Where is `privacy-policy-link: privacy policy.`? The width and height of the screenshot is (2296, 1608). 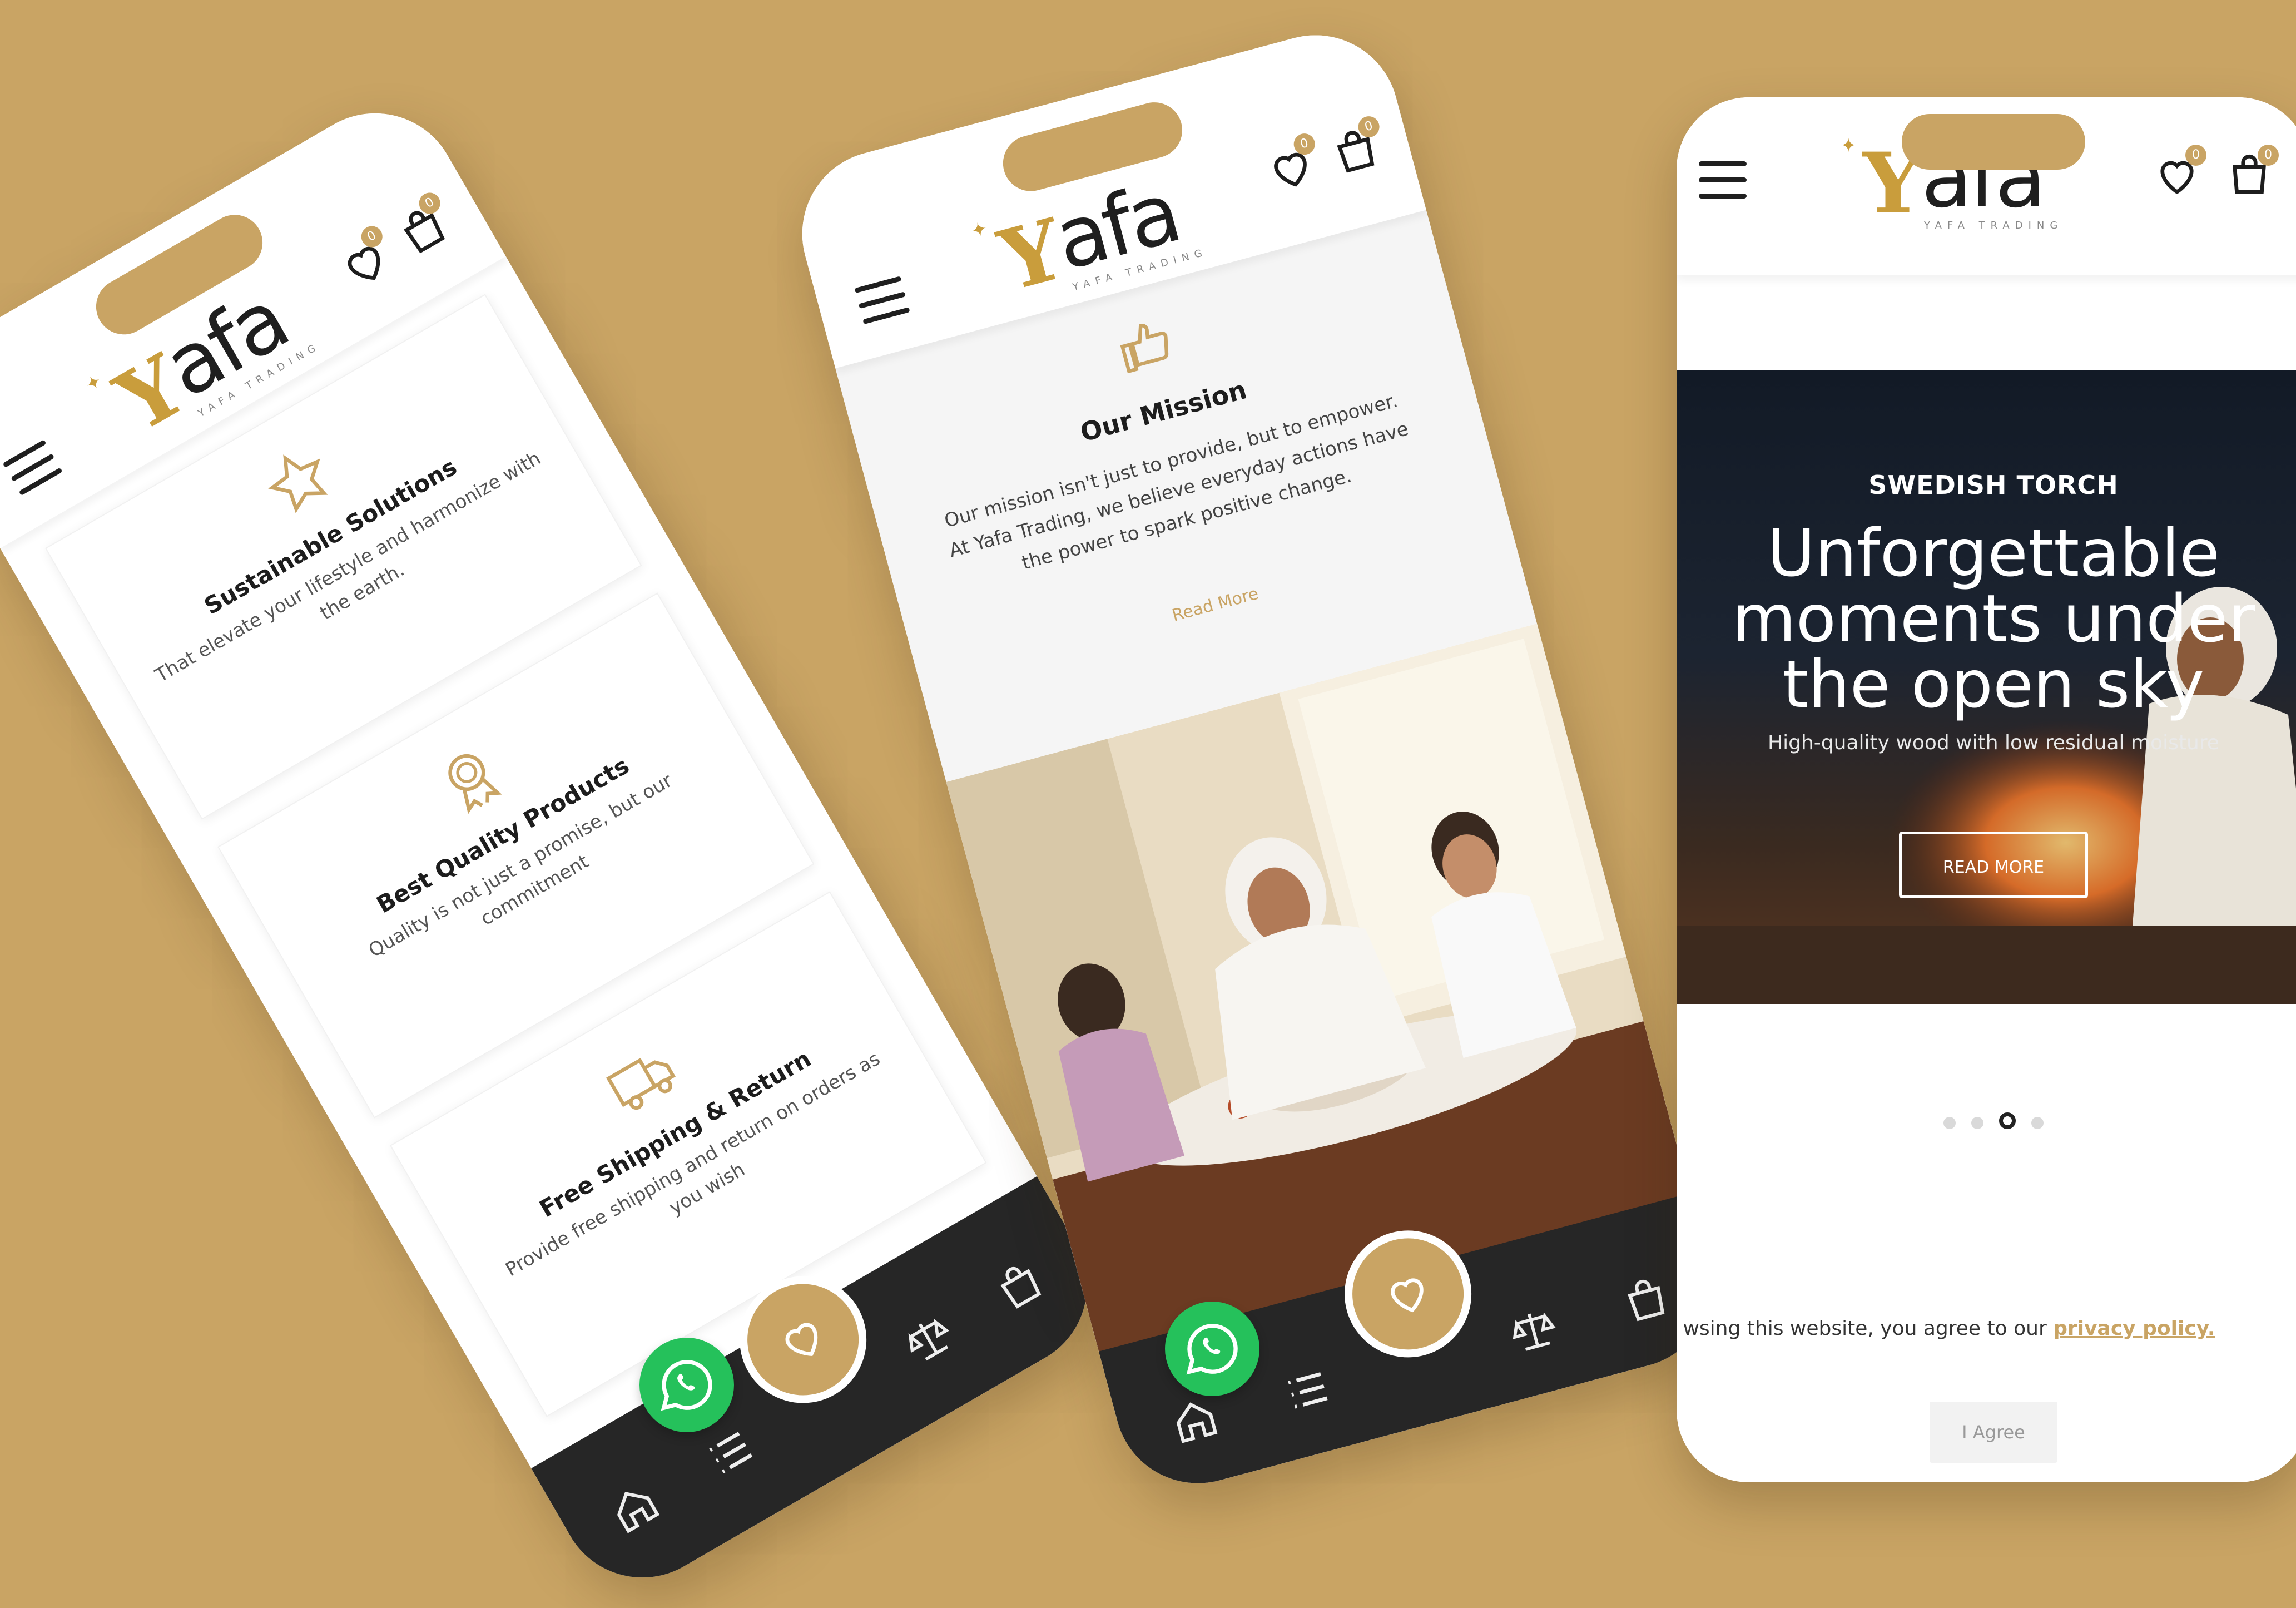 privacy-policy-link: privacy policy. is located at coordinates (2134, 1328).